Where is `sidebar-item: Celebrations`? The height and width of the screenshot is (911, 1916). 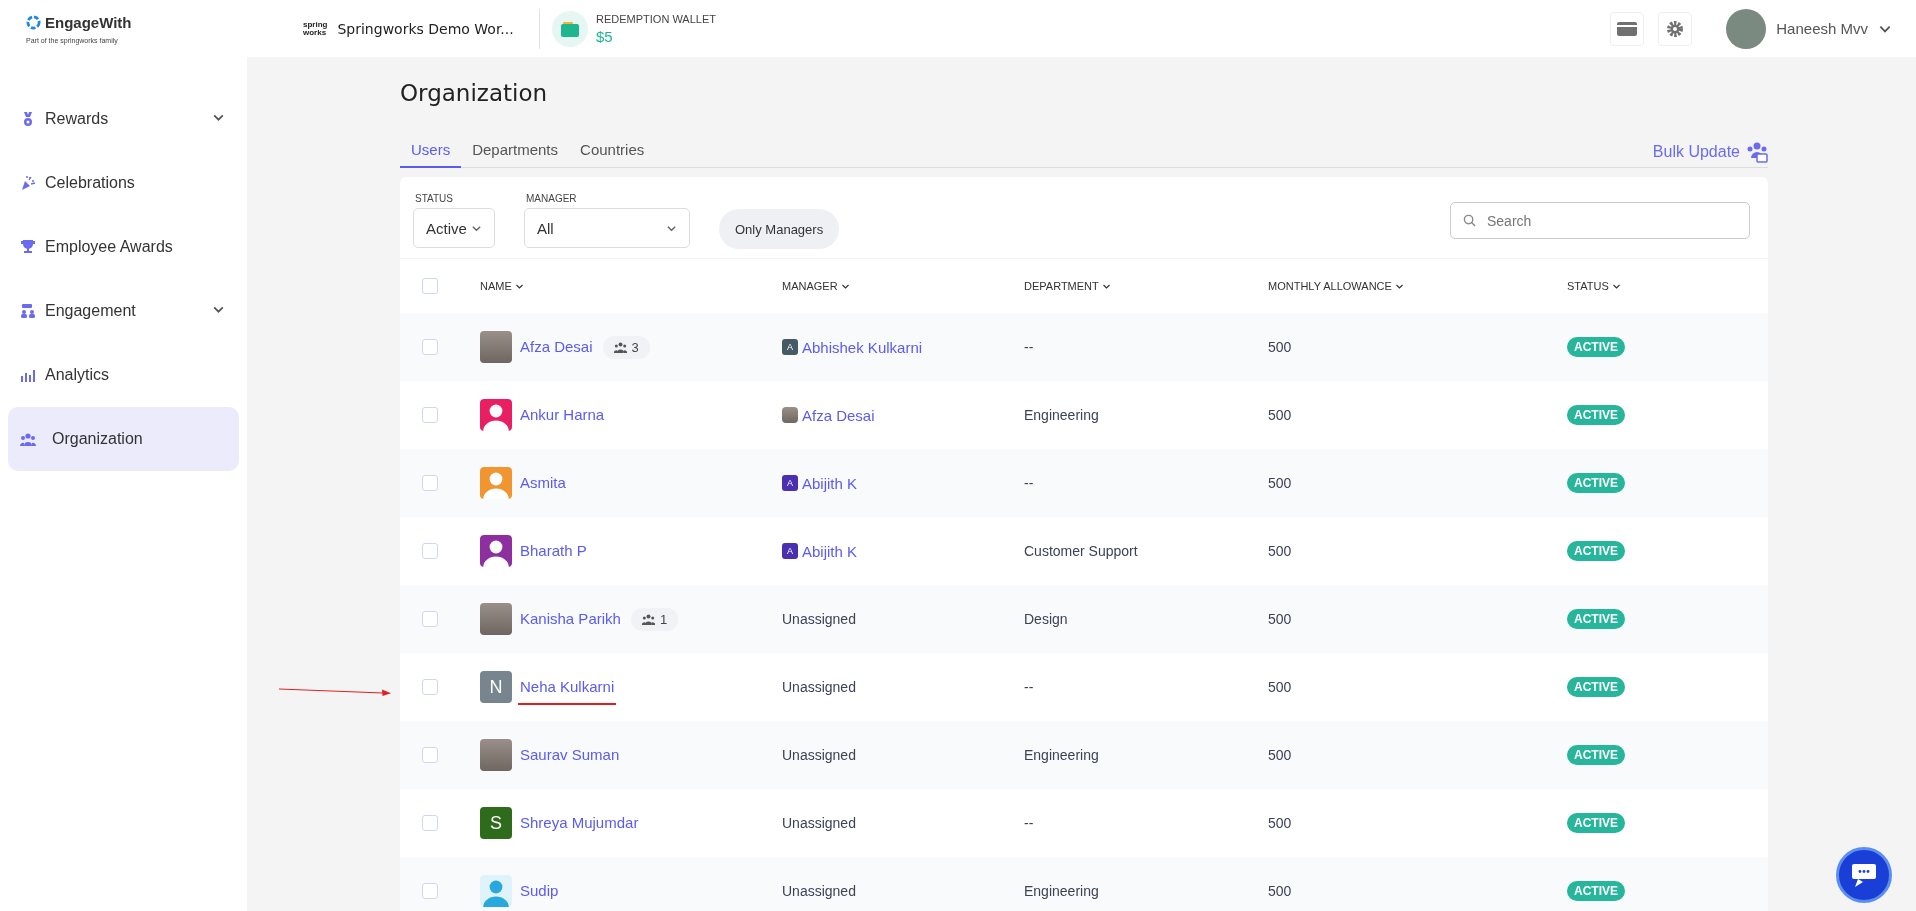
sidebar-item: Celebrations is located at coordinates (123, 183).